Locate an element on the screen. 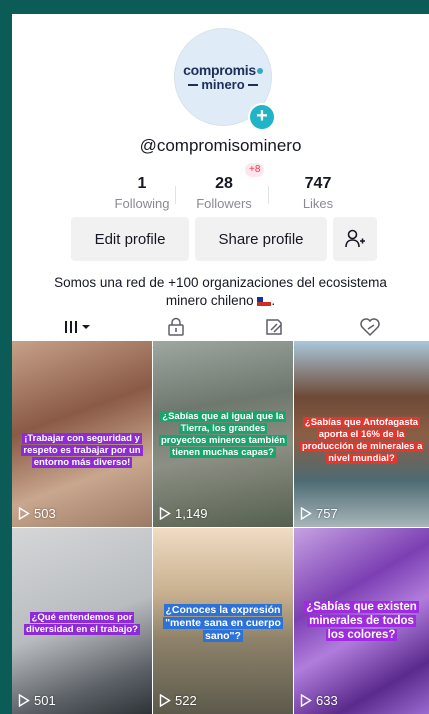 This screenshot has height=714, width=429. add-friend-button is located at coordinates (355, 239).